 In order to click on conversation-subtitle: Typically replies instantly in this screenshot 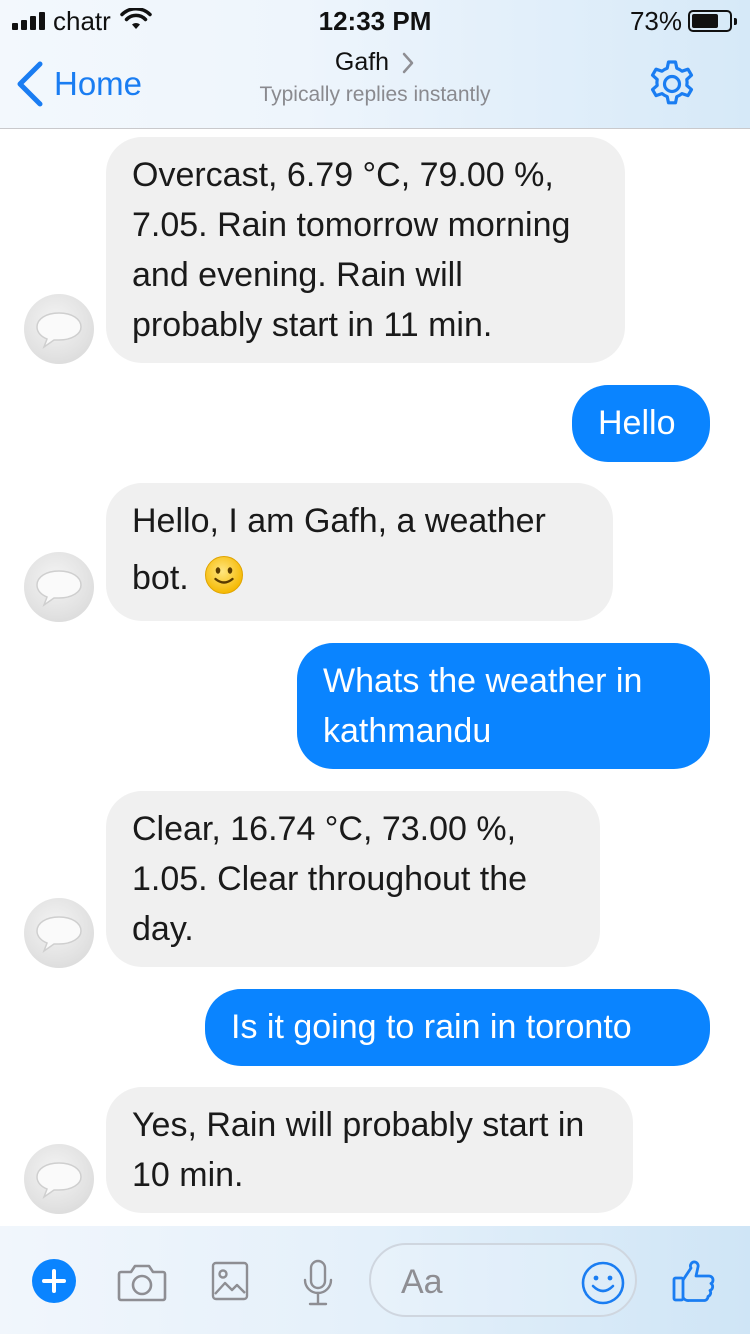, I will do `click(375, 94)`.